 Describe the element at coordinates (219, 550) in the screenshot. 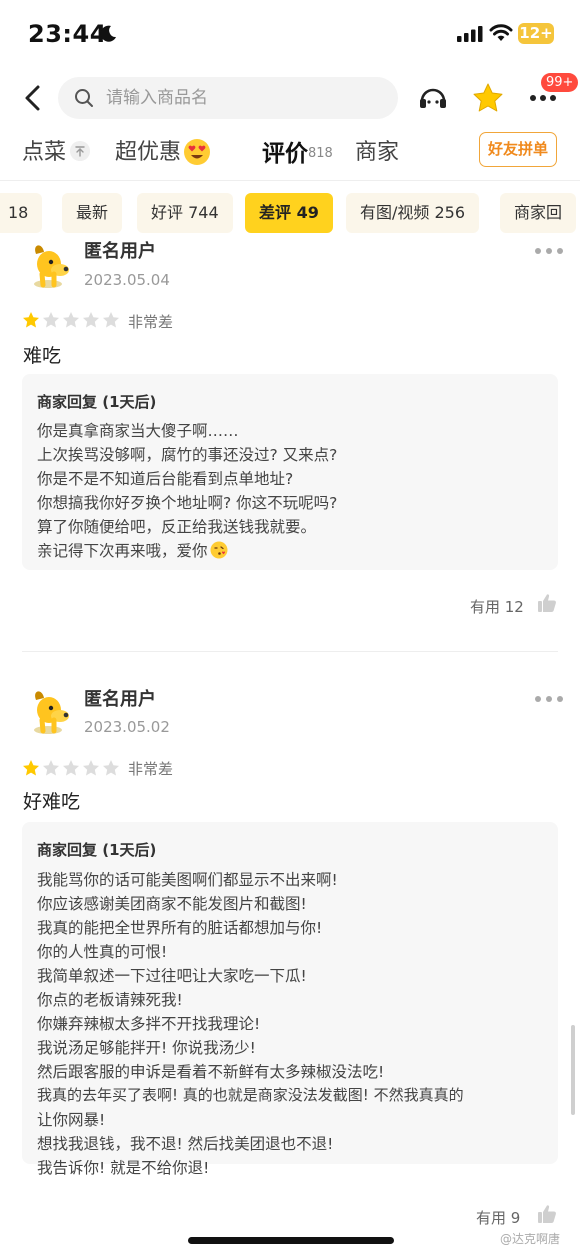

I see `kissing-heart-emoji-icon` at that location.